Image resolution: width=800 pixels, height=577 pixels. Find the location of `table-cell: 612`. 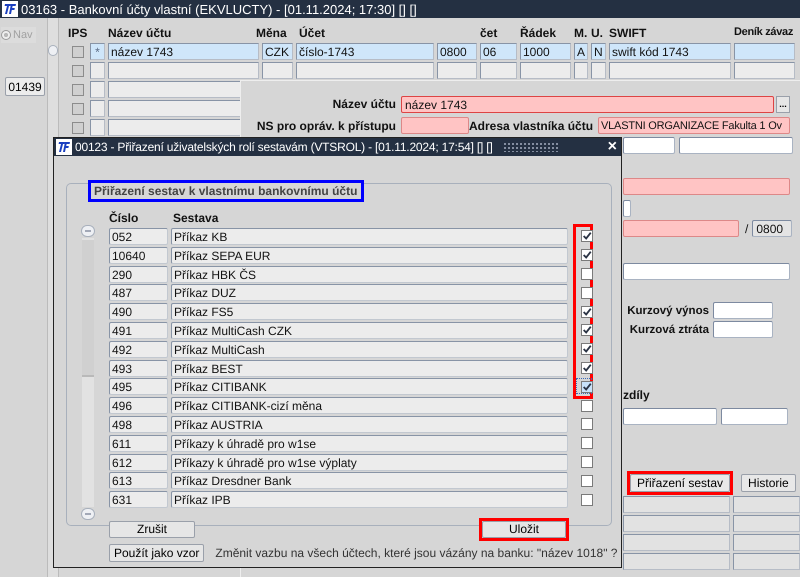

table-cell: 612 is located at coordinates (138, 462).